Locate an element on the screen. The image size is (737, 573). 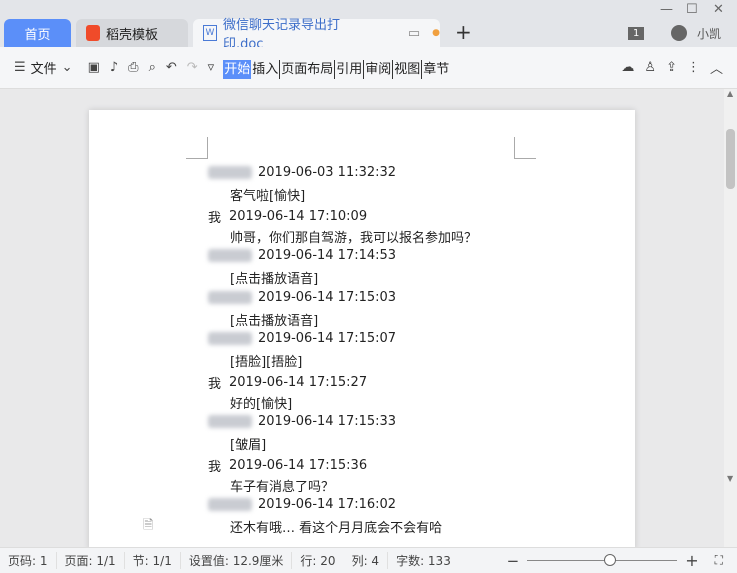
zoom-slider-knob is located at coordinates (609, 560).